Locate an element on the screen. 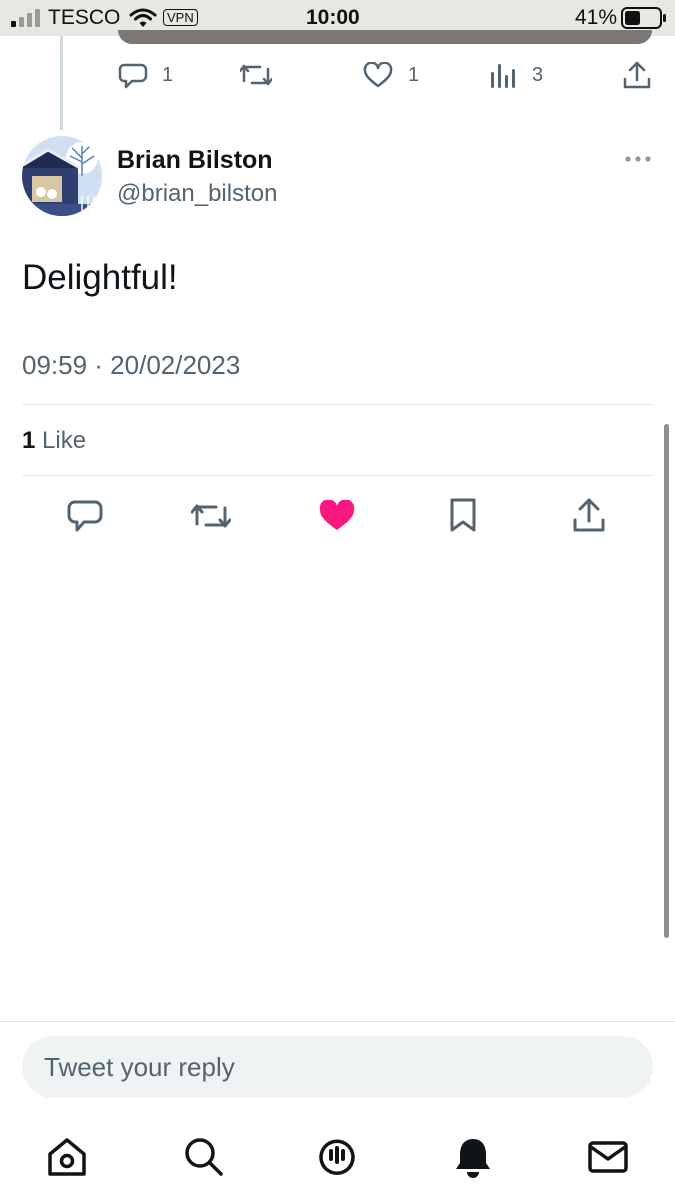 The width and height of the screenshot is (675, 1200). prev-reply-button: 1 is located at coordinates (148, 75).